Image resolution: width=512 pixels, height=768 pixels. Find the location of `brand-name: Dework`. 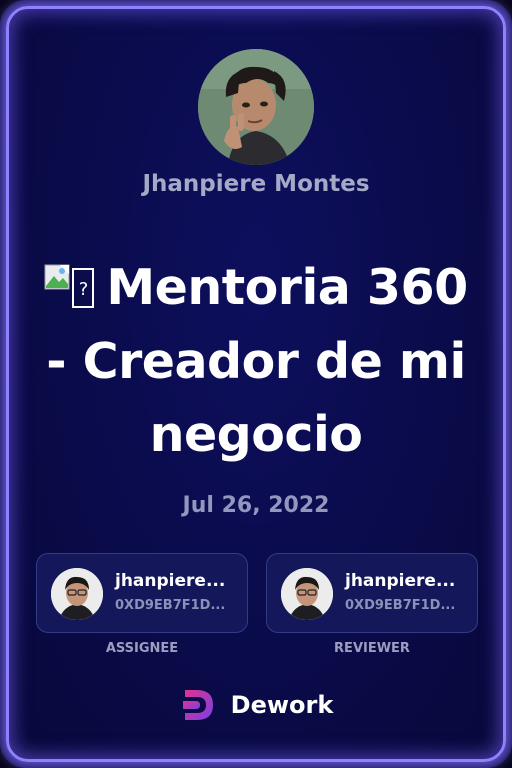

brand-name: Dework is located at coordinates (282, 705).